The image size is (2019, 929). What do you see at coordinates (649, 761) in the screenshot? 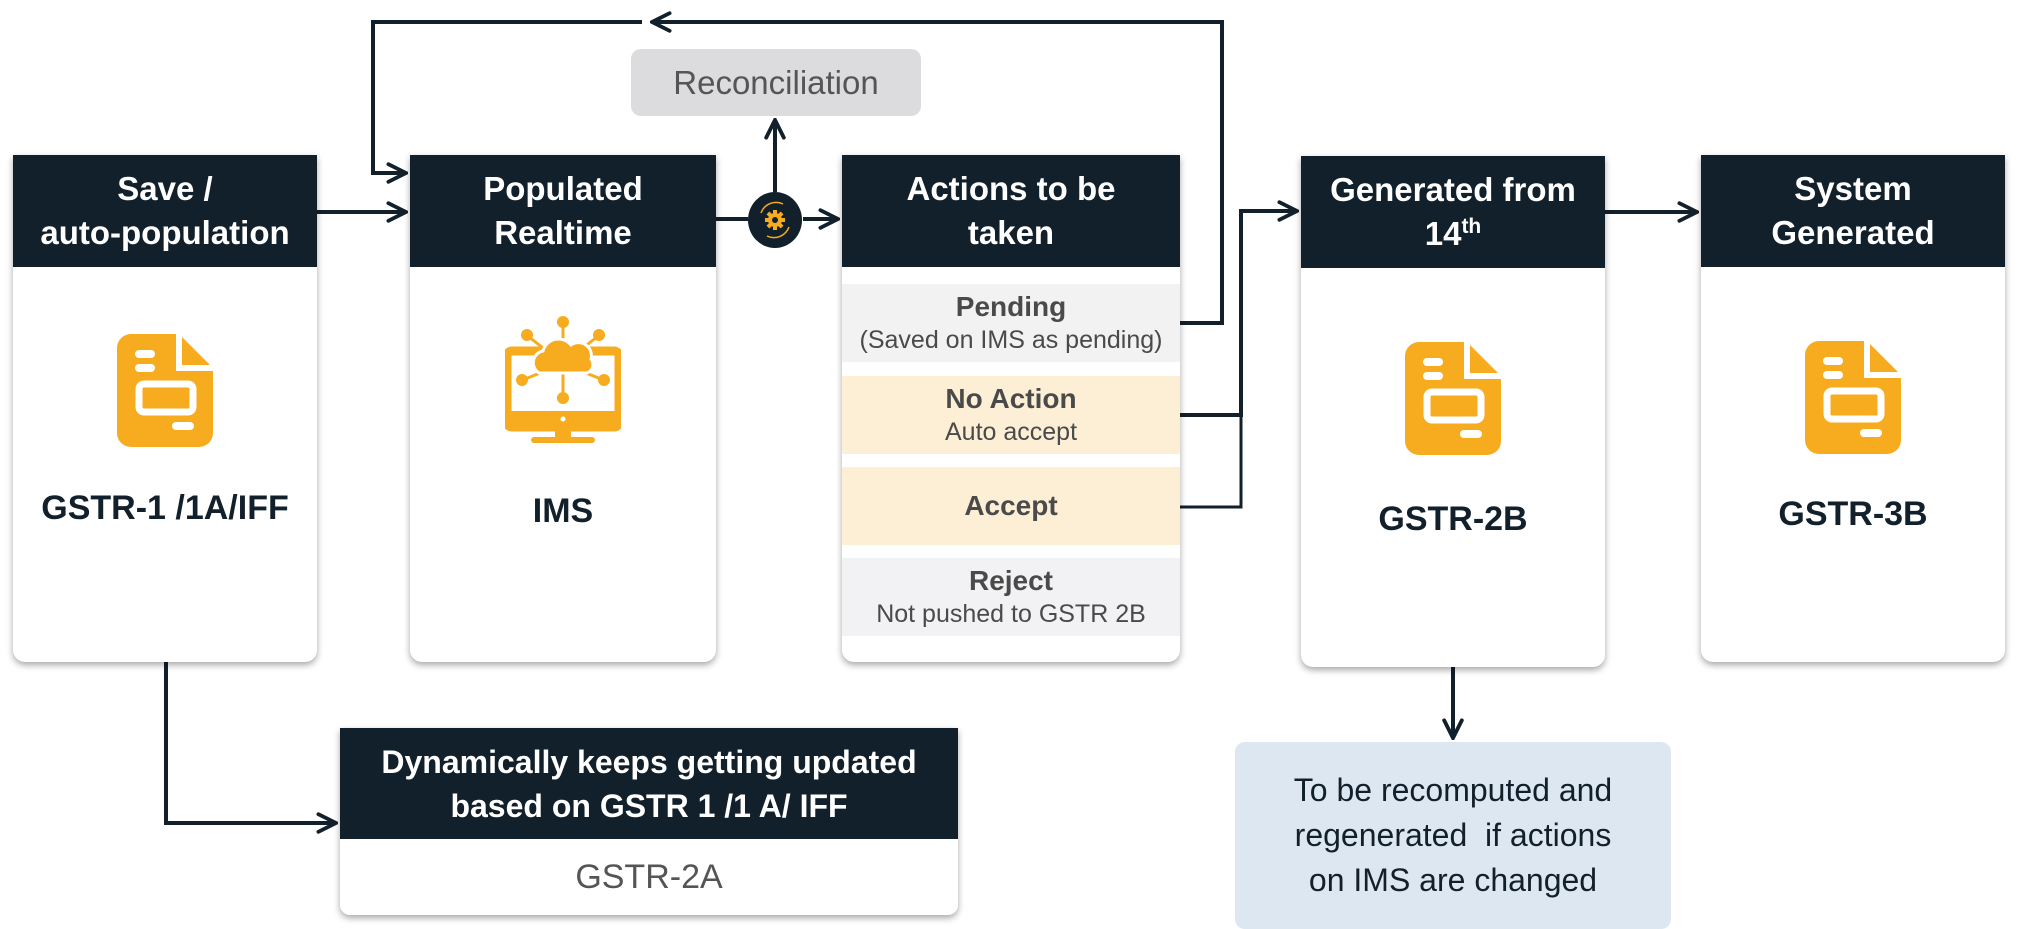
I see `header-line: Dynamically keeps getting updated` at bounding box center [649, 761].